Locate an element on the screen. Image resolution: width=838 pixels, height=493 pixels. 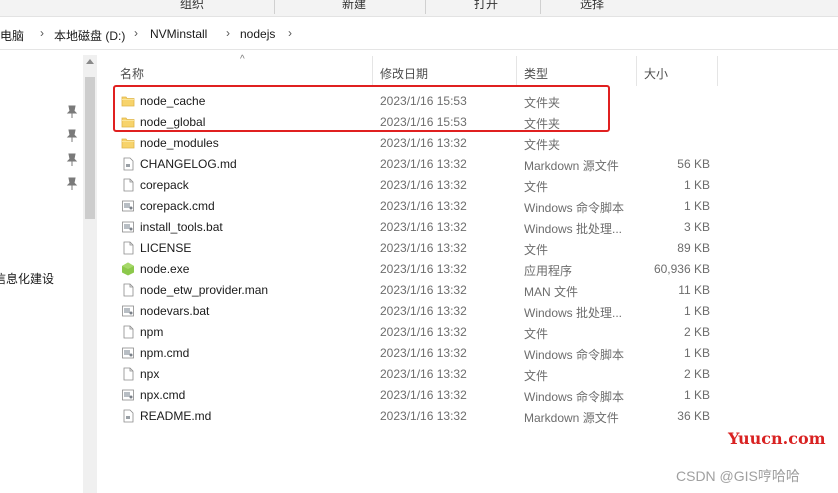
ribbon-organize: 组织 is located at coordinates (192, 6).